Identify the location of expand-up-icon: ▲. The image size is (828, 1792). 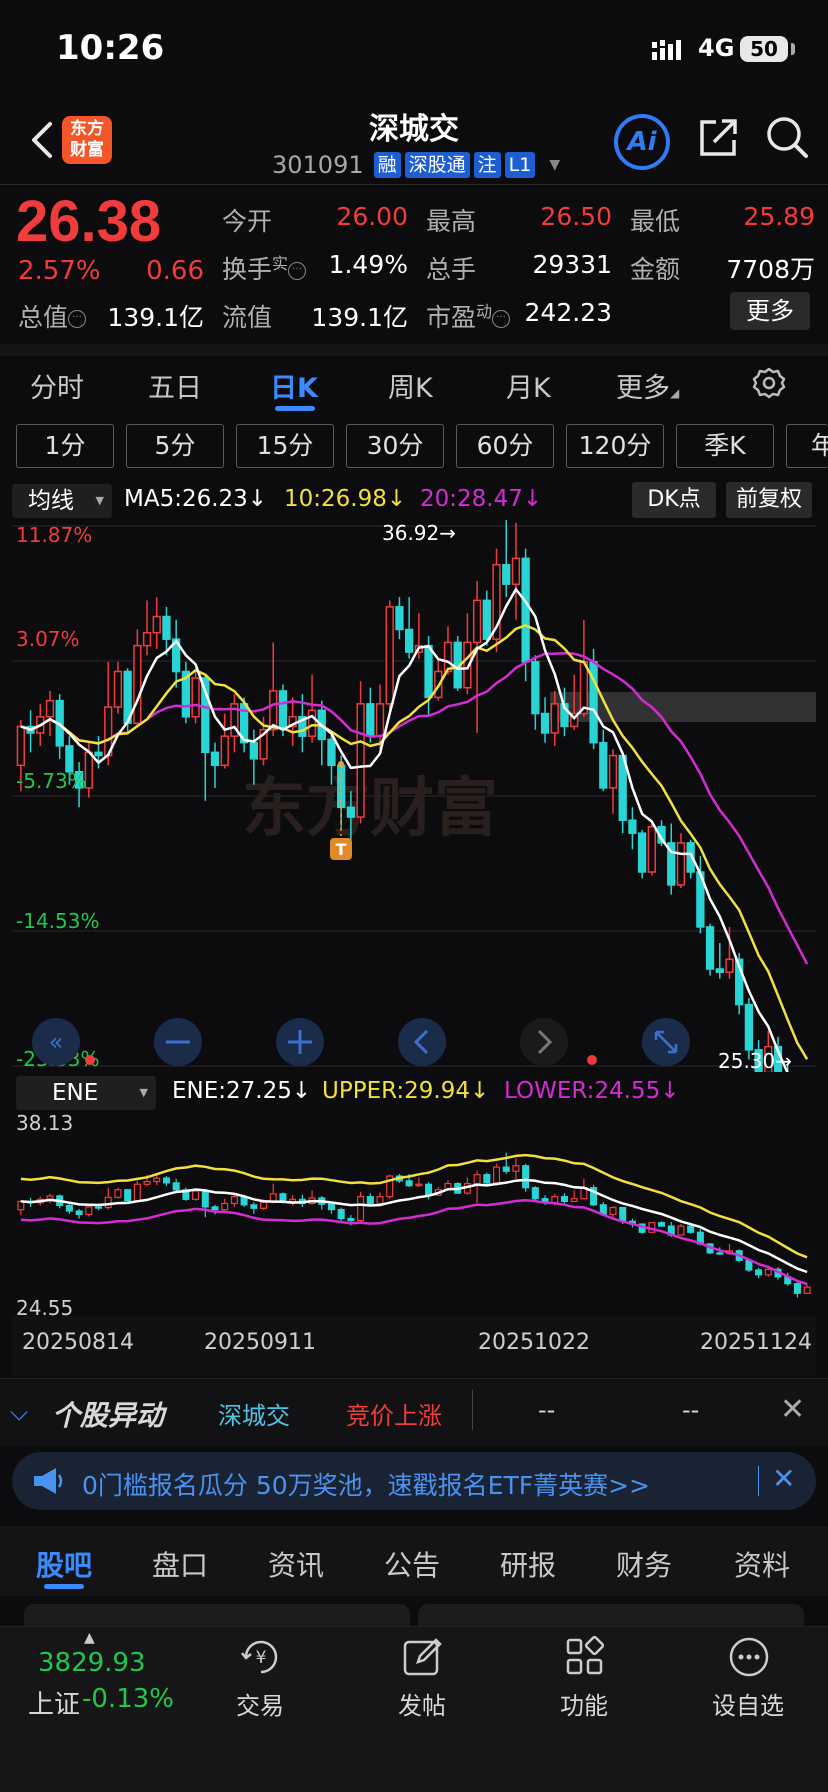
(89, 1638).